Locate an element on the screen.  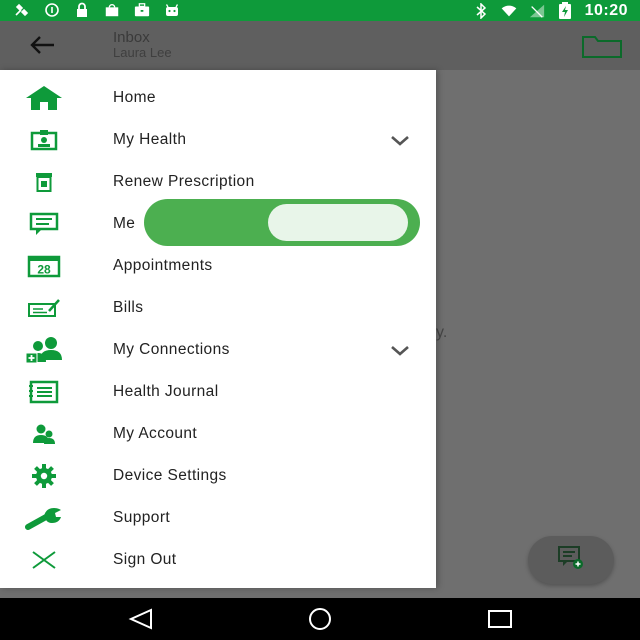
new-message-icon is located at coordinates (571, 560).